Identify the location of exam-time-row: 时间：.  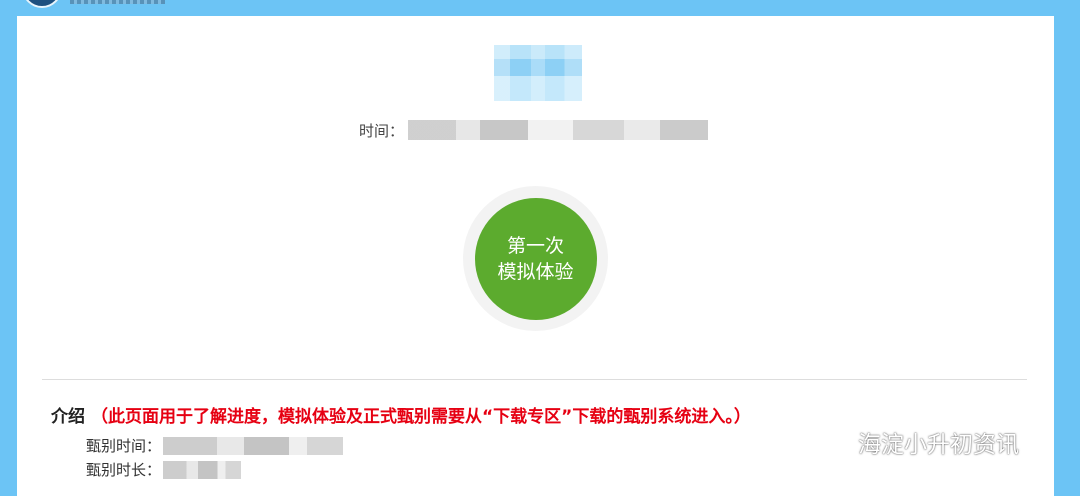
(534, 130).